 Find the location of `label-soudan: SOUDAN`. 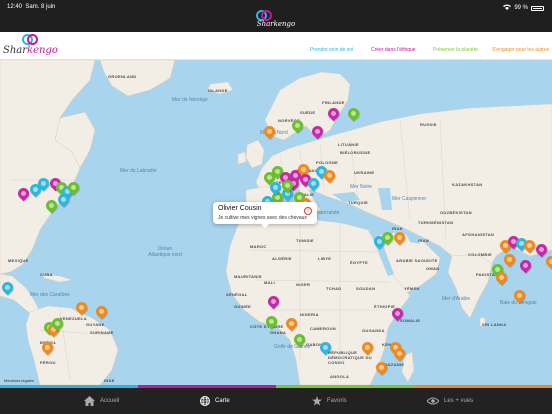

label-soudan: SOUDAN is located at coordinates (366, 288).